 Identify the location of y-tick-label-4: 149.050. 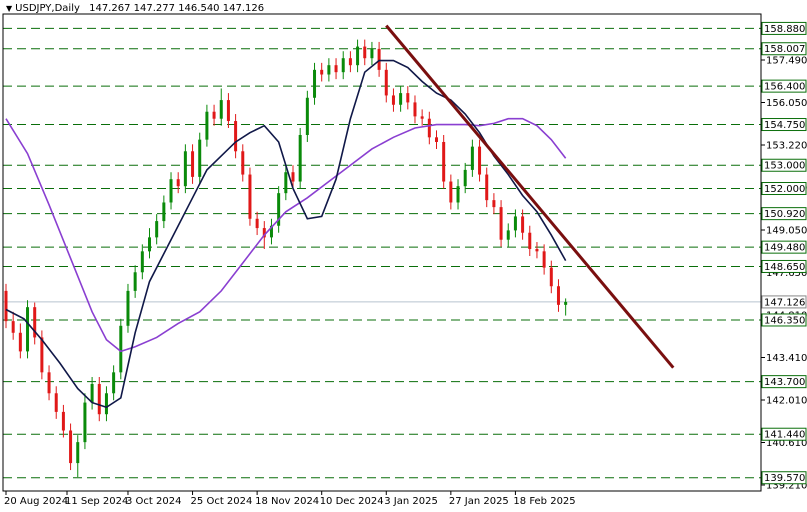
(786, 231).